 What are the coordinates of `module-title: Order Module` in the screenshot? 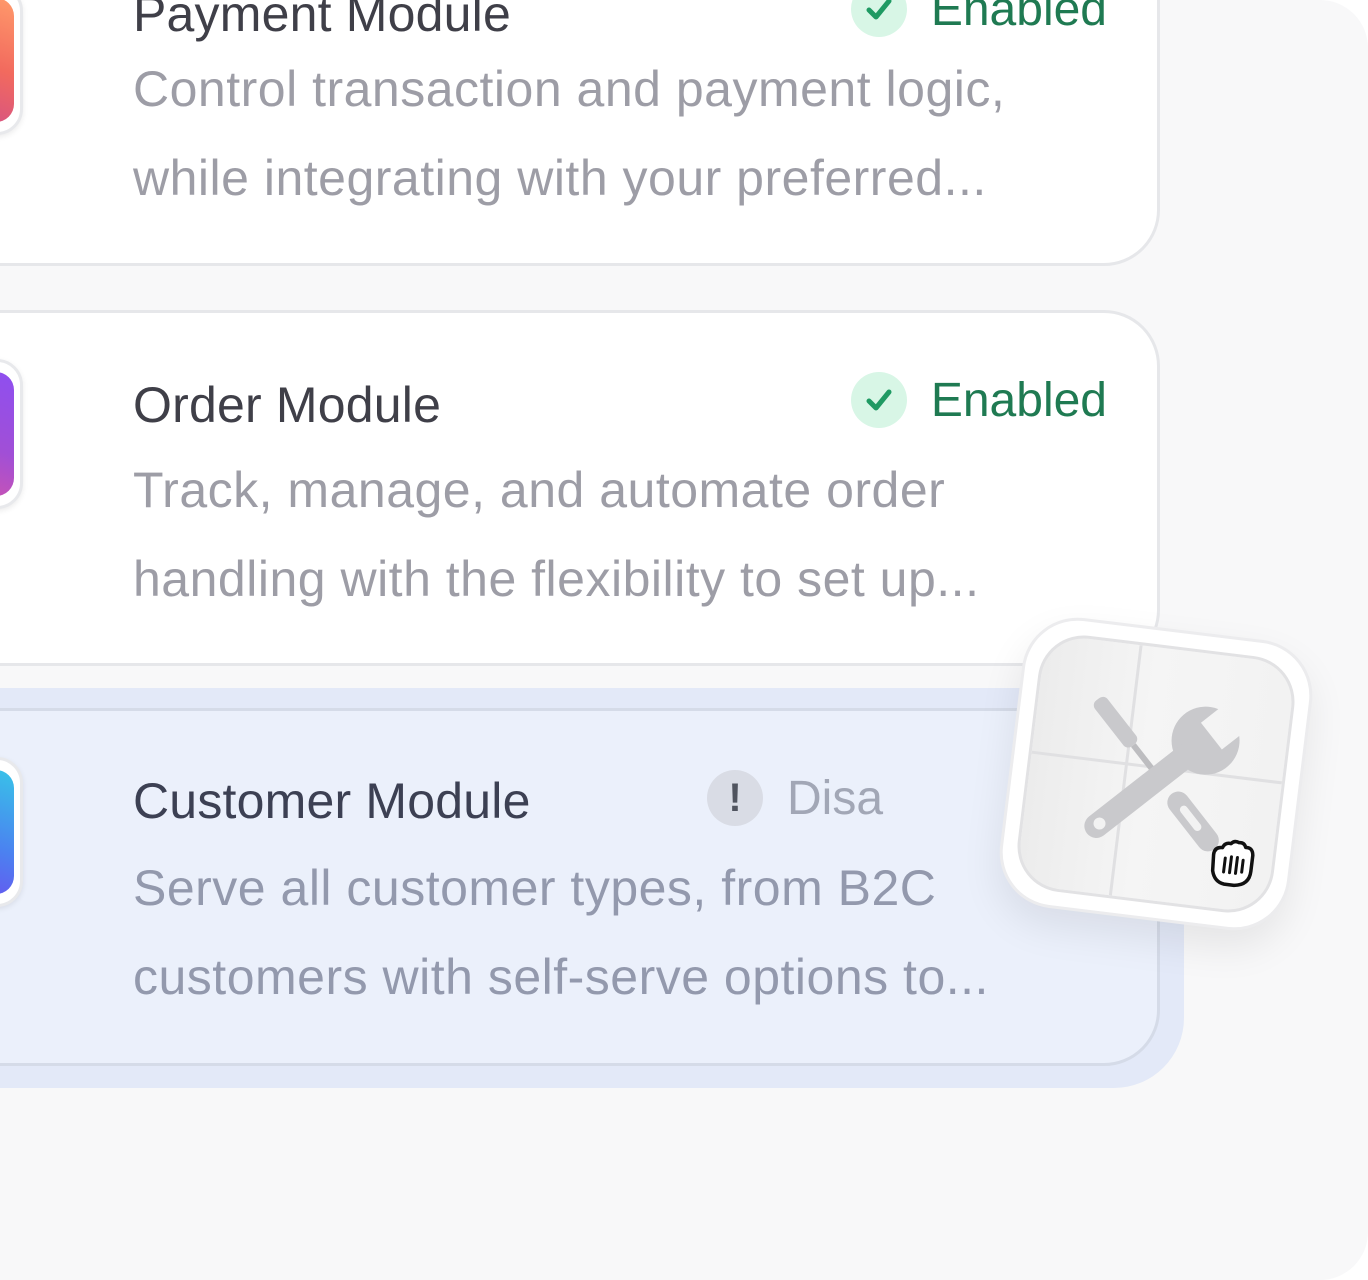 It's located at (287, 405).